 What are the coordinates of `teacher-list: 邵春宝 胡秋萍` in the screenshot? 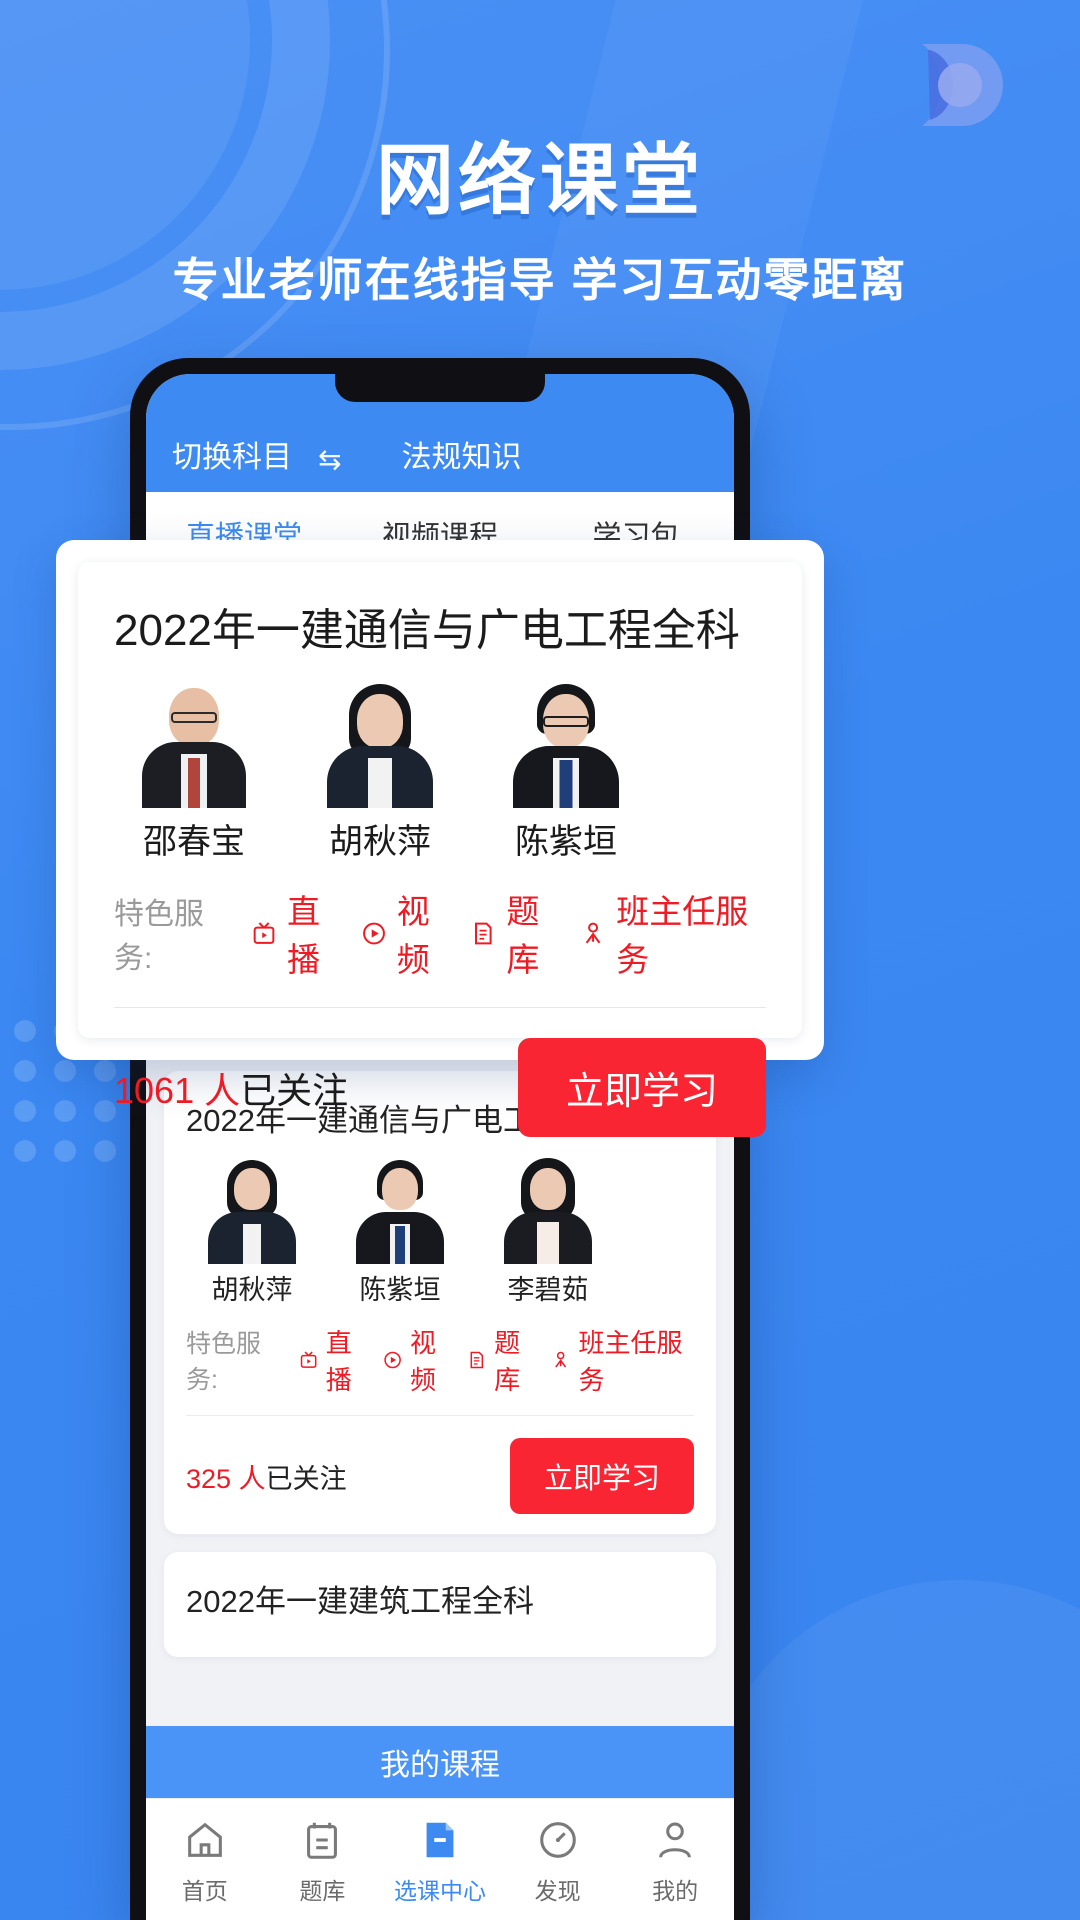 It's located at (440, 772).